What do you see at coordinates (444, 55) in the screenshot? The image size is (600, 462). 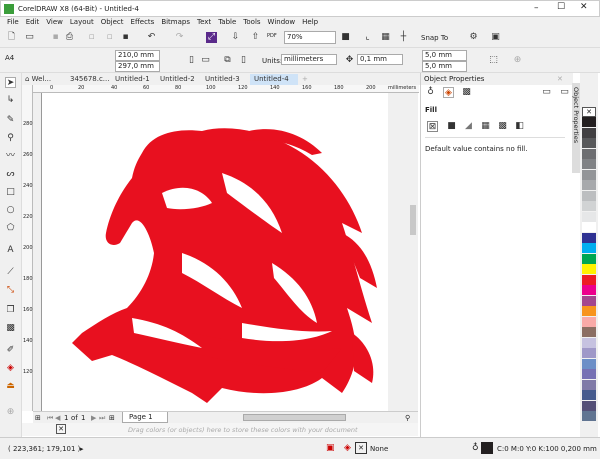 I see `duplicate-x-field: 5,0 mm` at bounding box center [444, 55].